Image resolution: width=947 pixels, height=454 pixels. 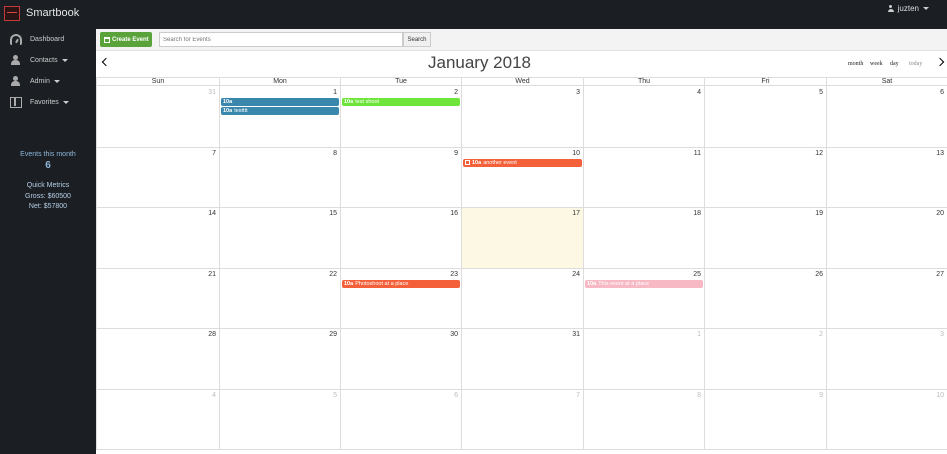 What do you see at coordinates (643, 238) in the screenshot?
I see `day-cell: 18` at bounding box center [643, 238].